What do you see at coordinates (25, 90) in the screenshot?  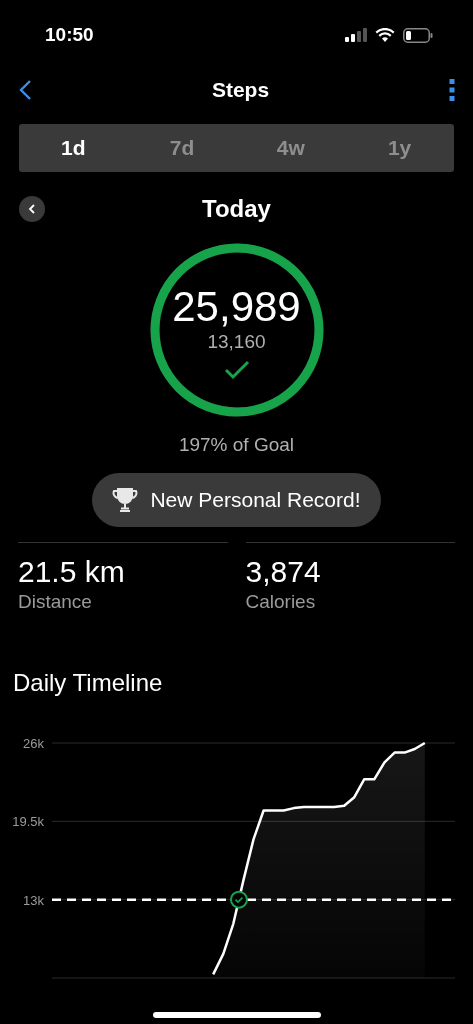 I see `back-icon` at bounding box center [25, 90].